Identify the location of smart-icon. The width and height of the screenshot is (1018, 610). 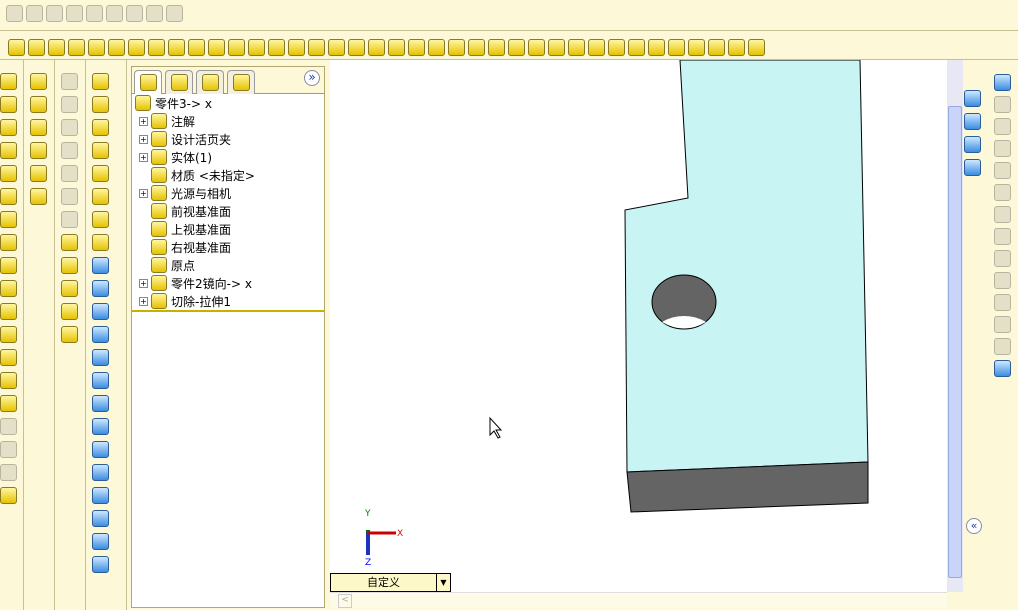
(56, 47).